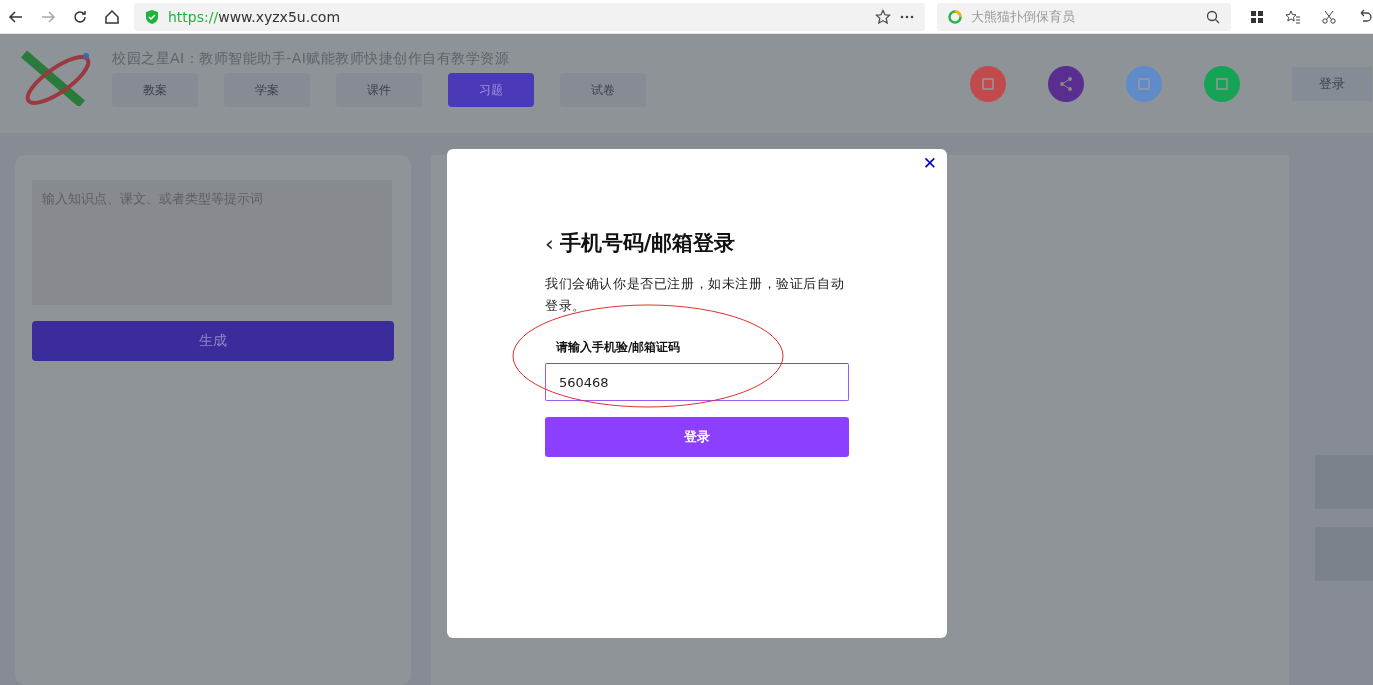 Image resolution: width=1373 pixels, height=685 pixels. I want to click on search-icon, so click(1213, 16).